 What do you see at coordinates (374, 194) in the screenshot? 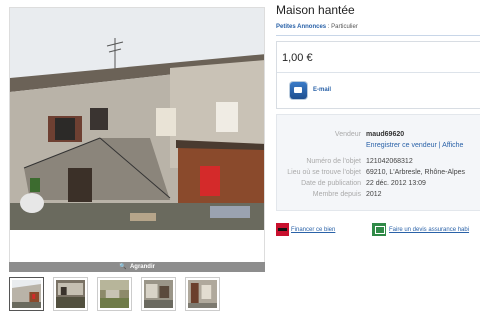
I see `member-value: 2012` at bounding box center [374, 194].